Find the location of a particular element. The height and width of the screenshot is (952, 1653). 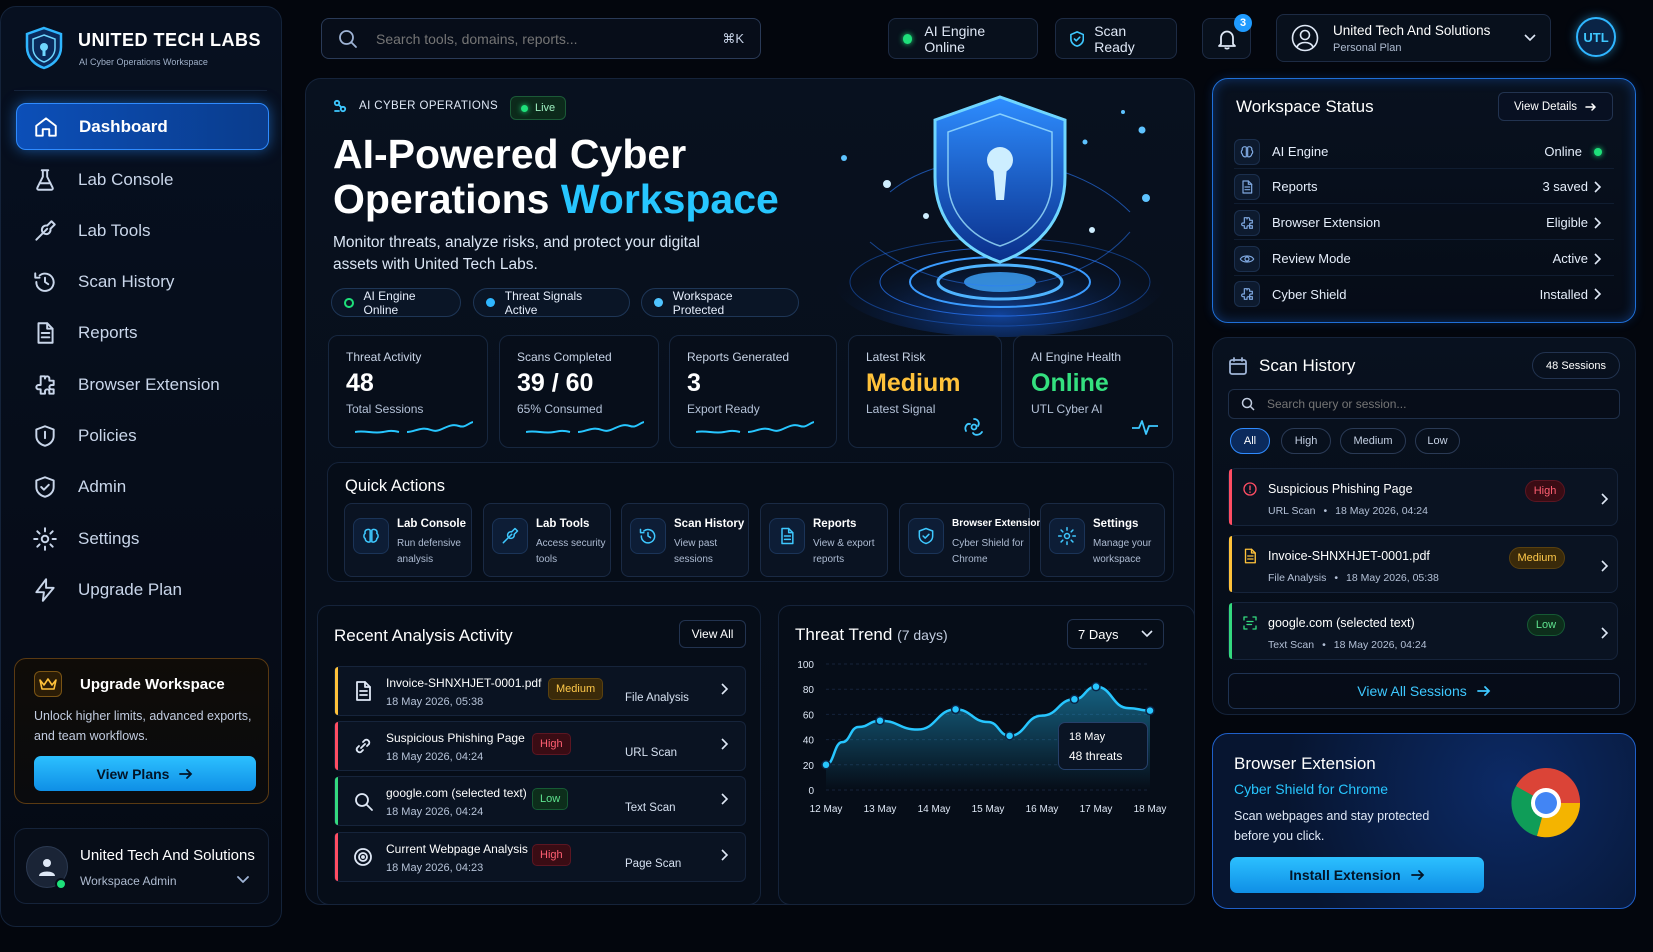

sidebar-item-label: Lab Tools is located at coordinates (114, 230).